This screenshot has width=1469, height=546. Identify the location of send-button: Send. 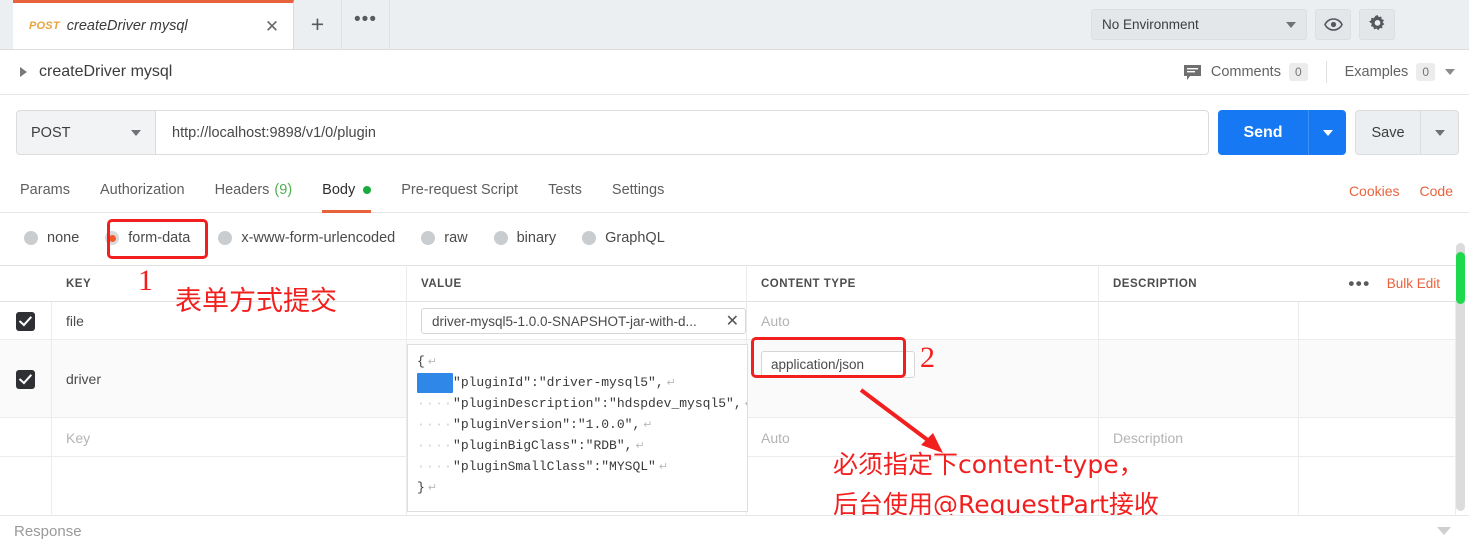
(1263, 132).